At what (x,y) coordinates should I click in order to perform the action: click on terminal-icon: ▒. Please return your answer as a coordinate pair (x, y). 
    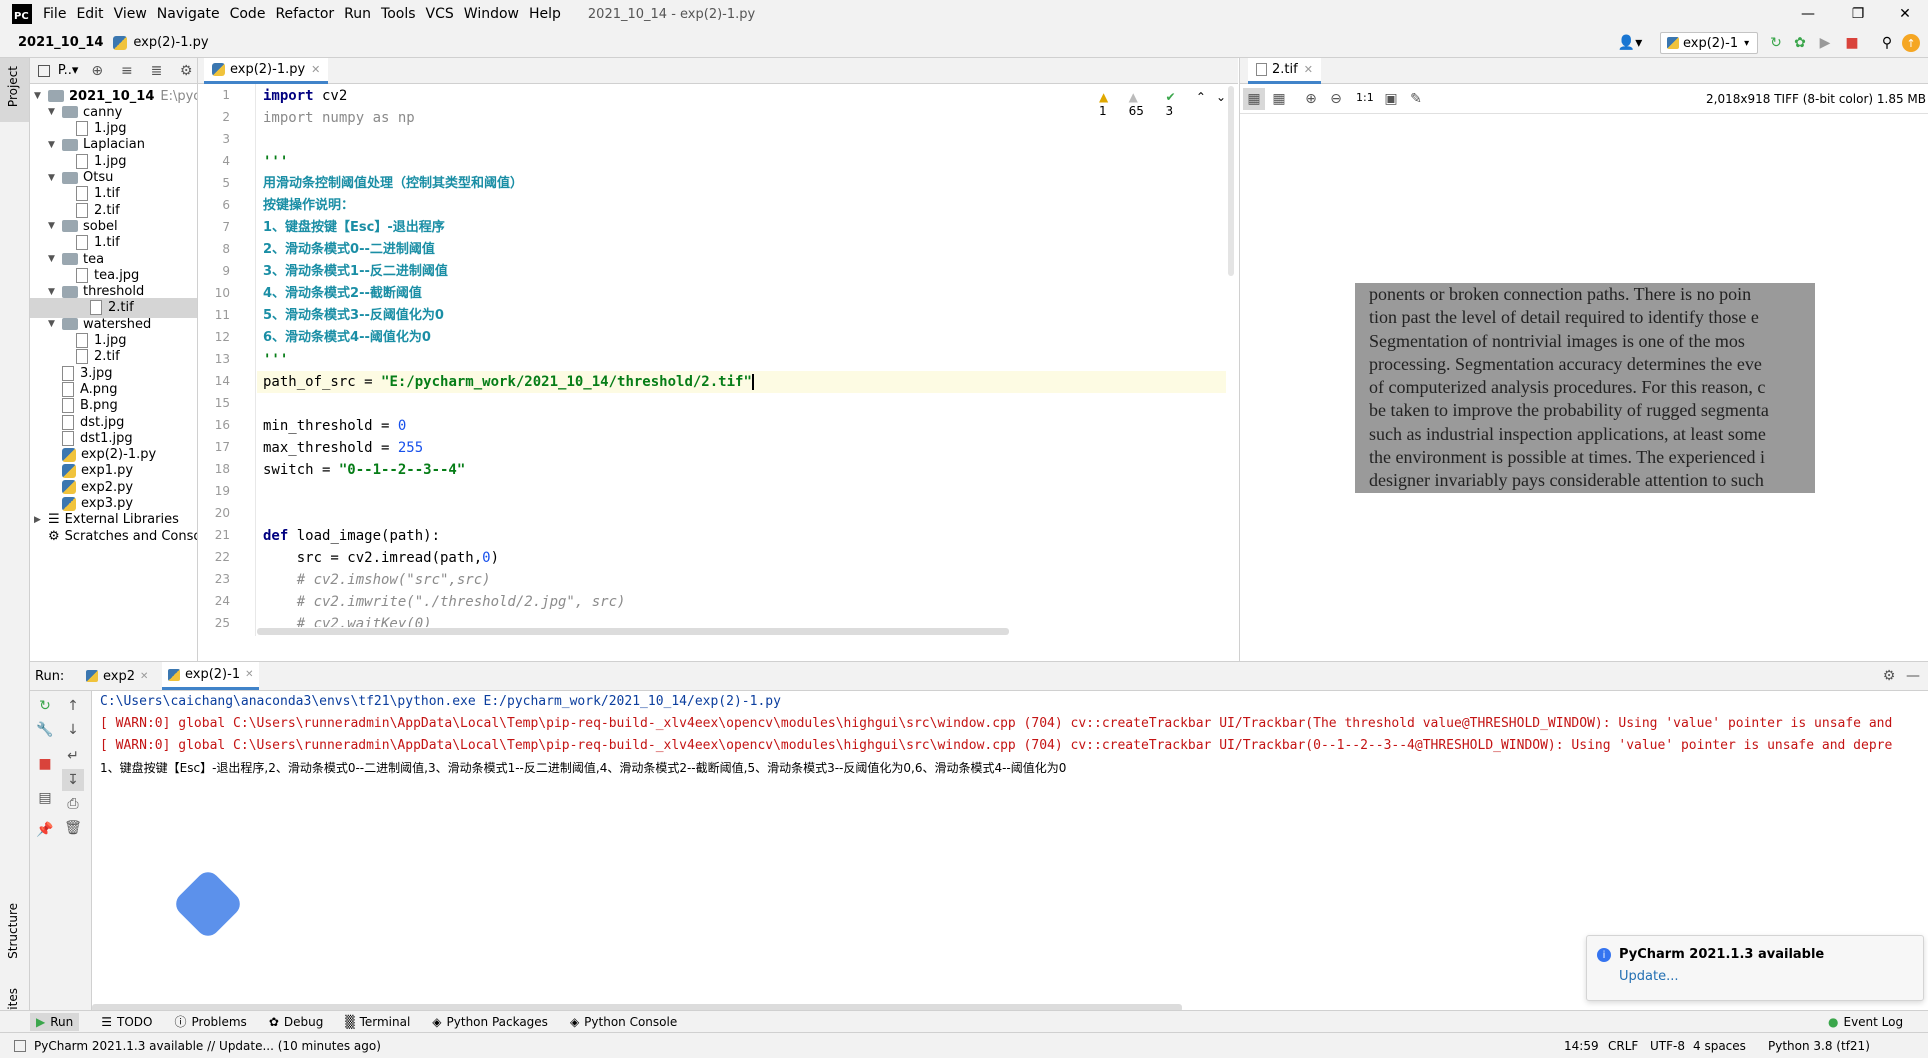
    Looking at the image, I should click on (350, 1021).